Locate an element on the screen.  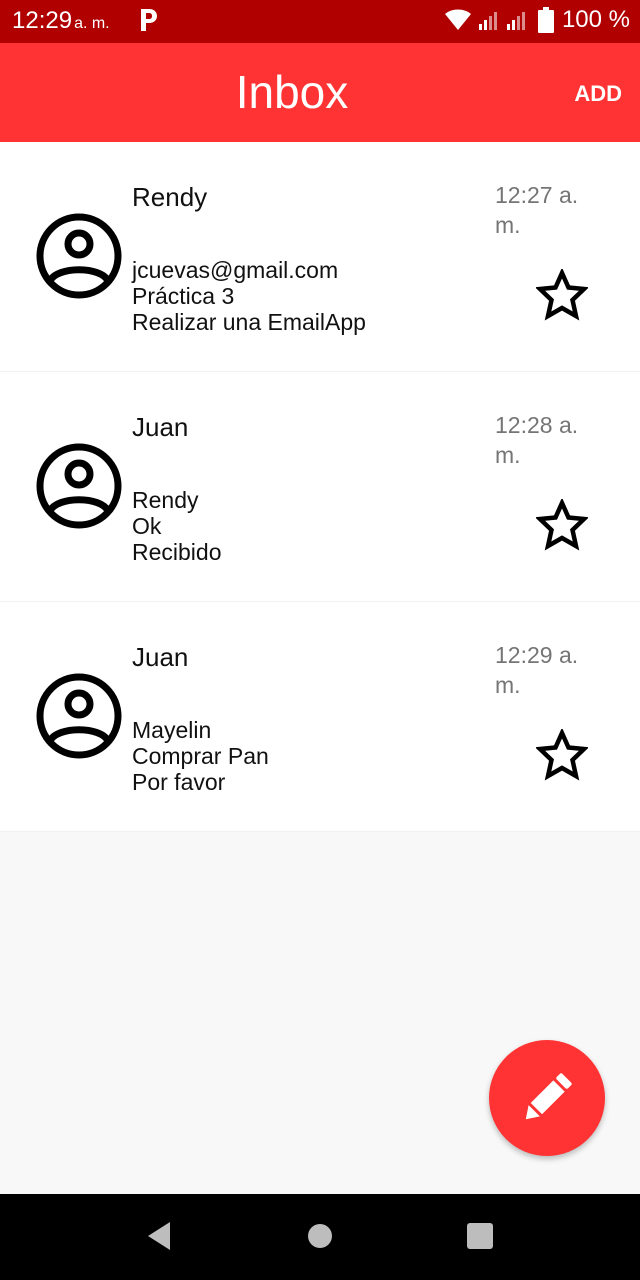
email-body: Rendy Ok Recibido is located at coordinates (177, 526).